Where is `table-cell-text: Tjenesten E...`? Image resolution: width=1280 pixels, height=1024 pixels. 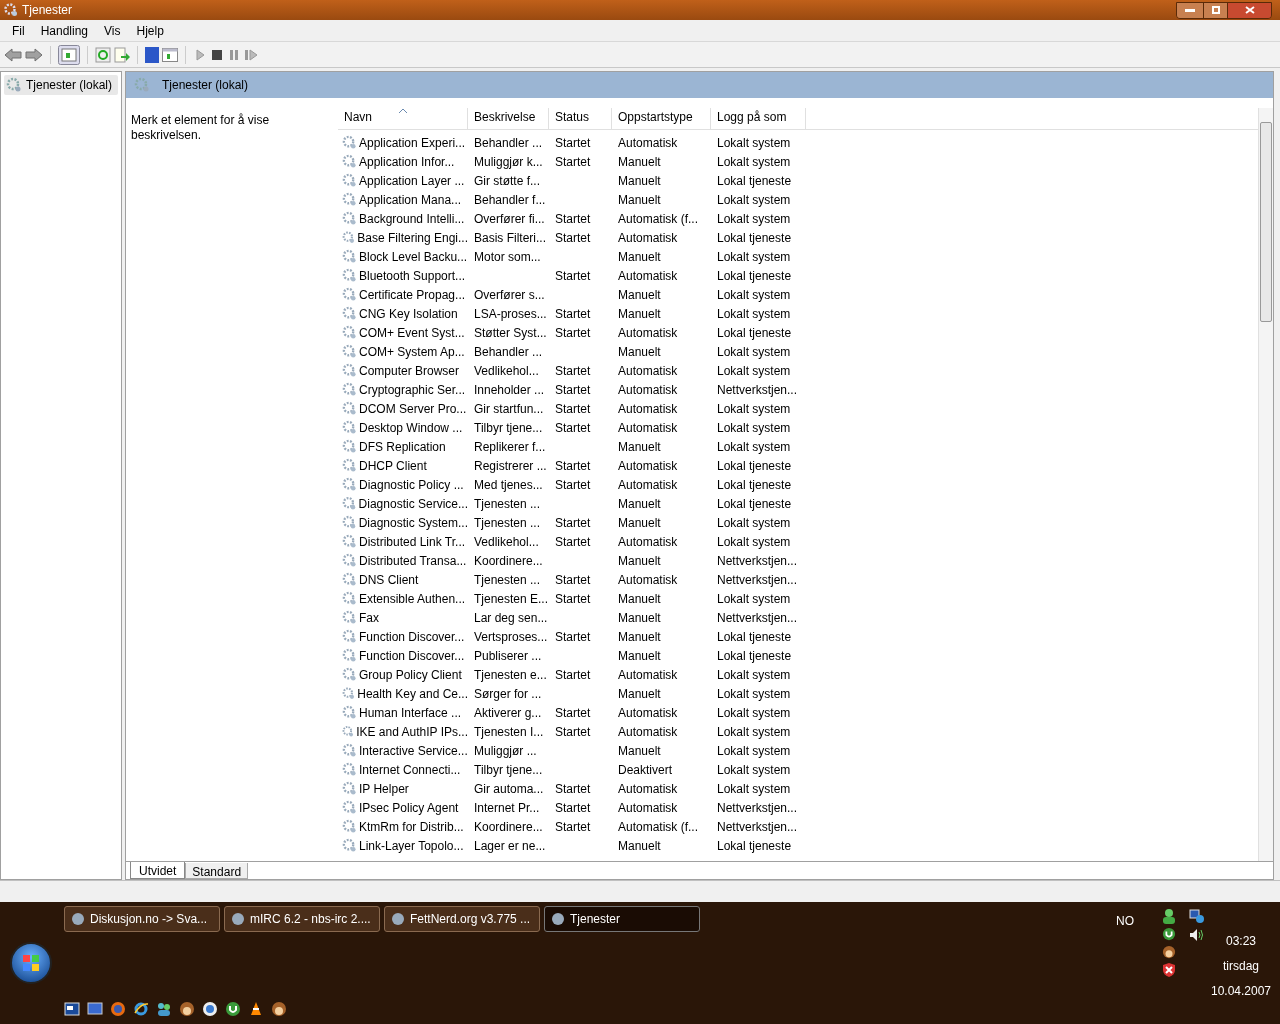 table-cell-text: Tjenesten E... is located at coordinates (511, 599).